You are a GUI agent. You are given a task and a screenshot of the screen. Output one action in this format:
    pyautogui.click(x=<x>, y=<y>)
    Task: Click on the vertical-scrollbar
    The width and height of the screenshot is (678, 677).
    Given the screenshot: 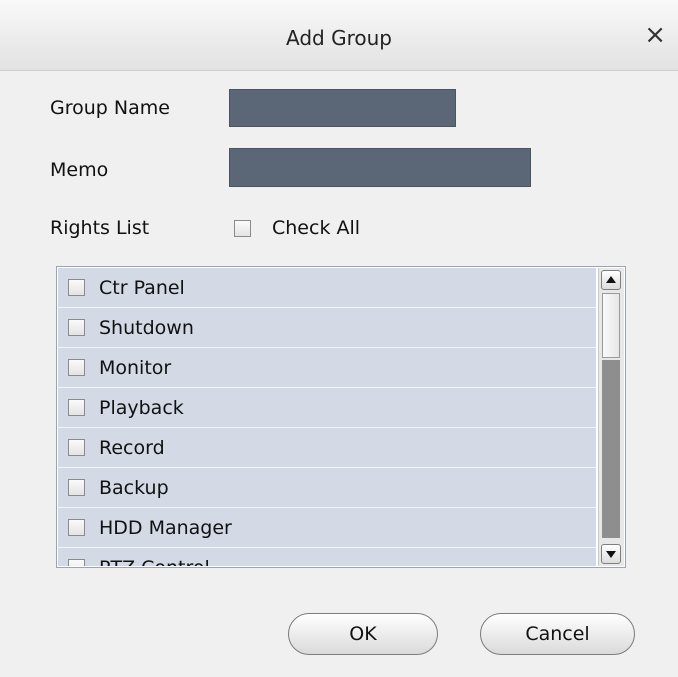 What is the action you would take?
    pyautogui.click(x=611, y=417)
    